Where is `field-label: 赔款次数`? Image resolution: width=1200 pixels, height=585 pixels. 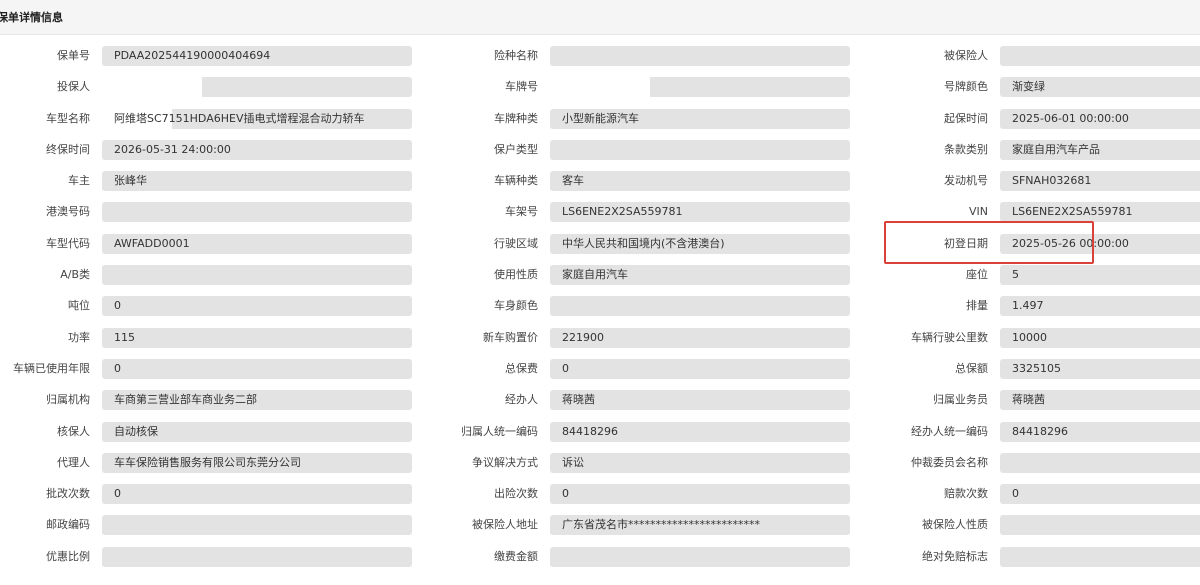
field-label: 赔款次数 is located at coordinates (966, 494).